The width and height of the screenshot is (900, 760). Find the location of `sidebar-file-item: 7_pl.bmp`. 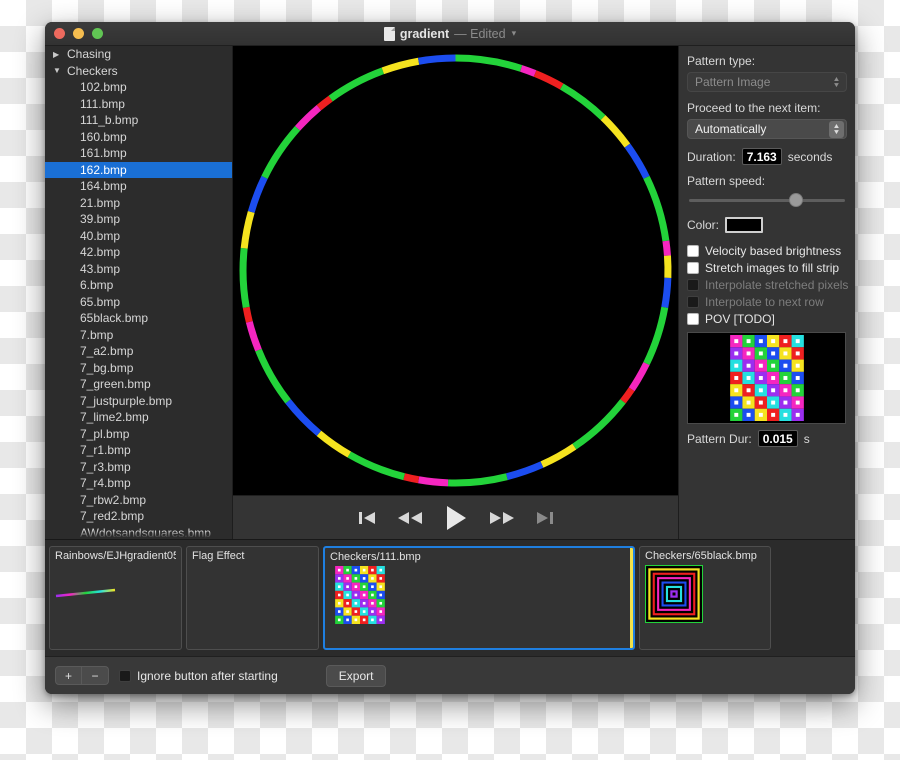

sidebar-file-item: 7_pl.bmp is located at coordinates (138, 434).